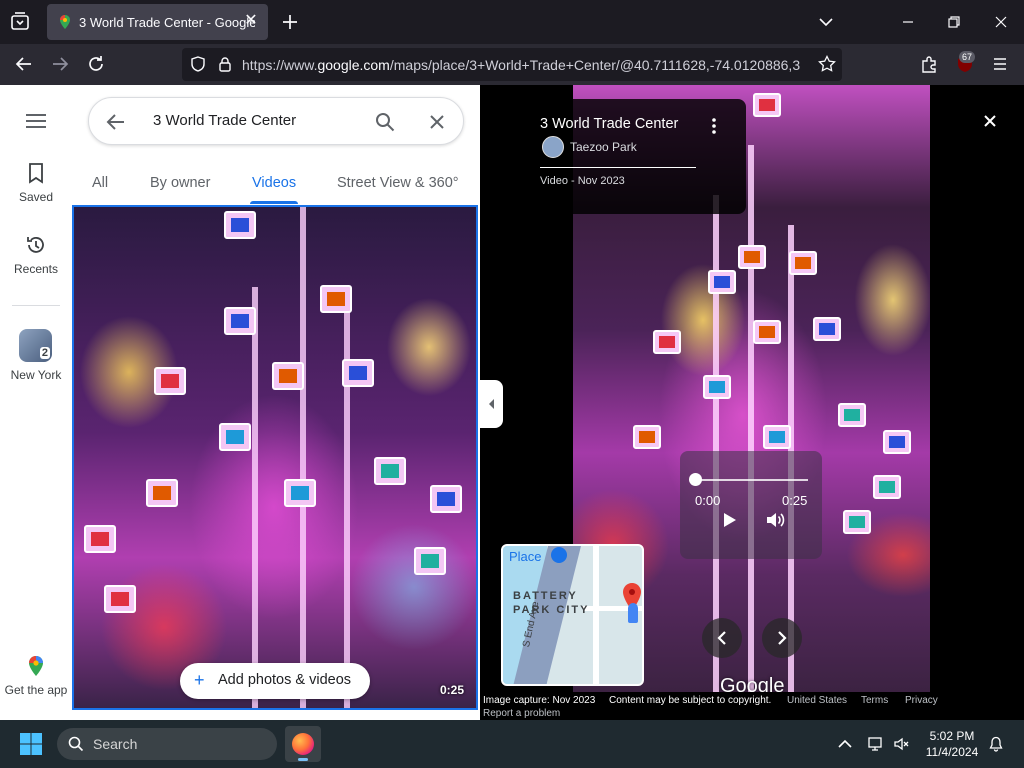  Describe the element at coordinates (603, 147) in the screenshot. I see `author-name: Taezoo Park` at that location.